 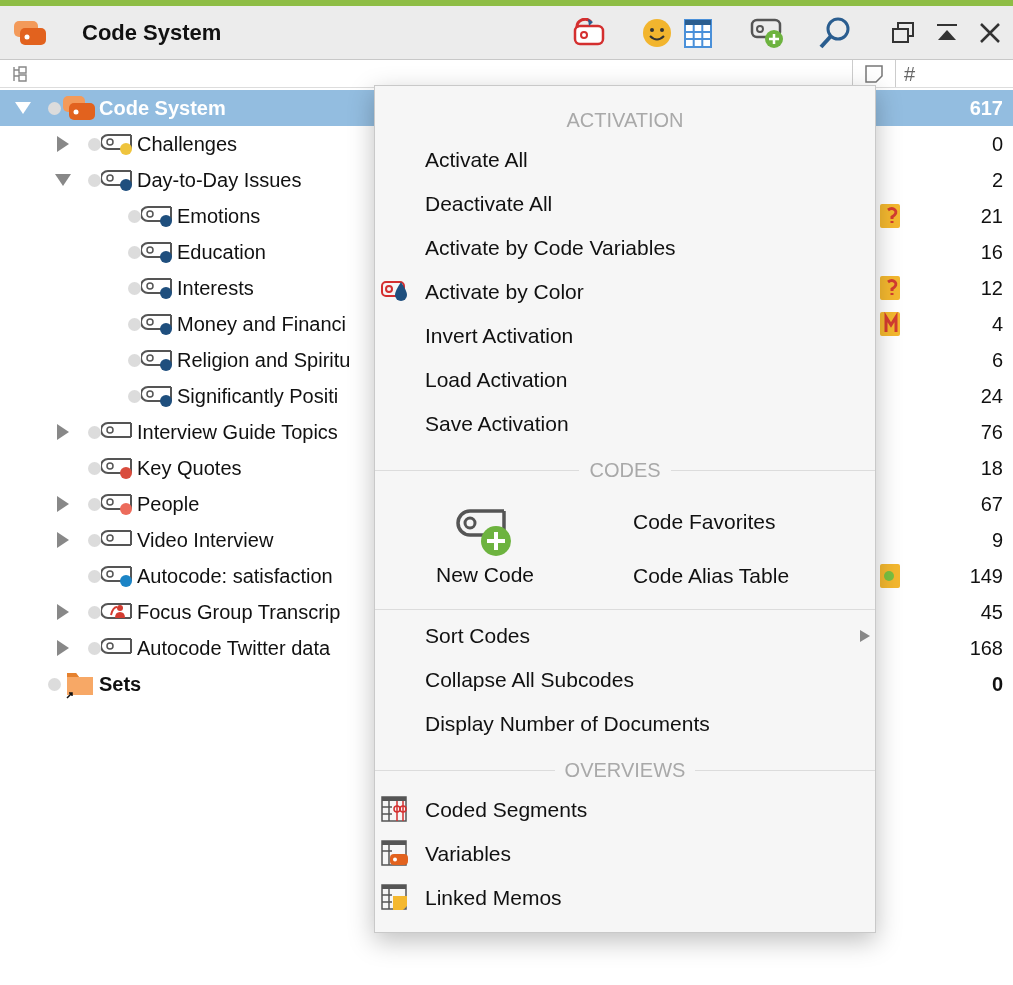 I want to click on coded-count: 18, so click(x=991, y=468).